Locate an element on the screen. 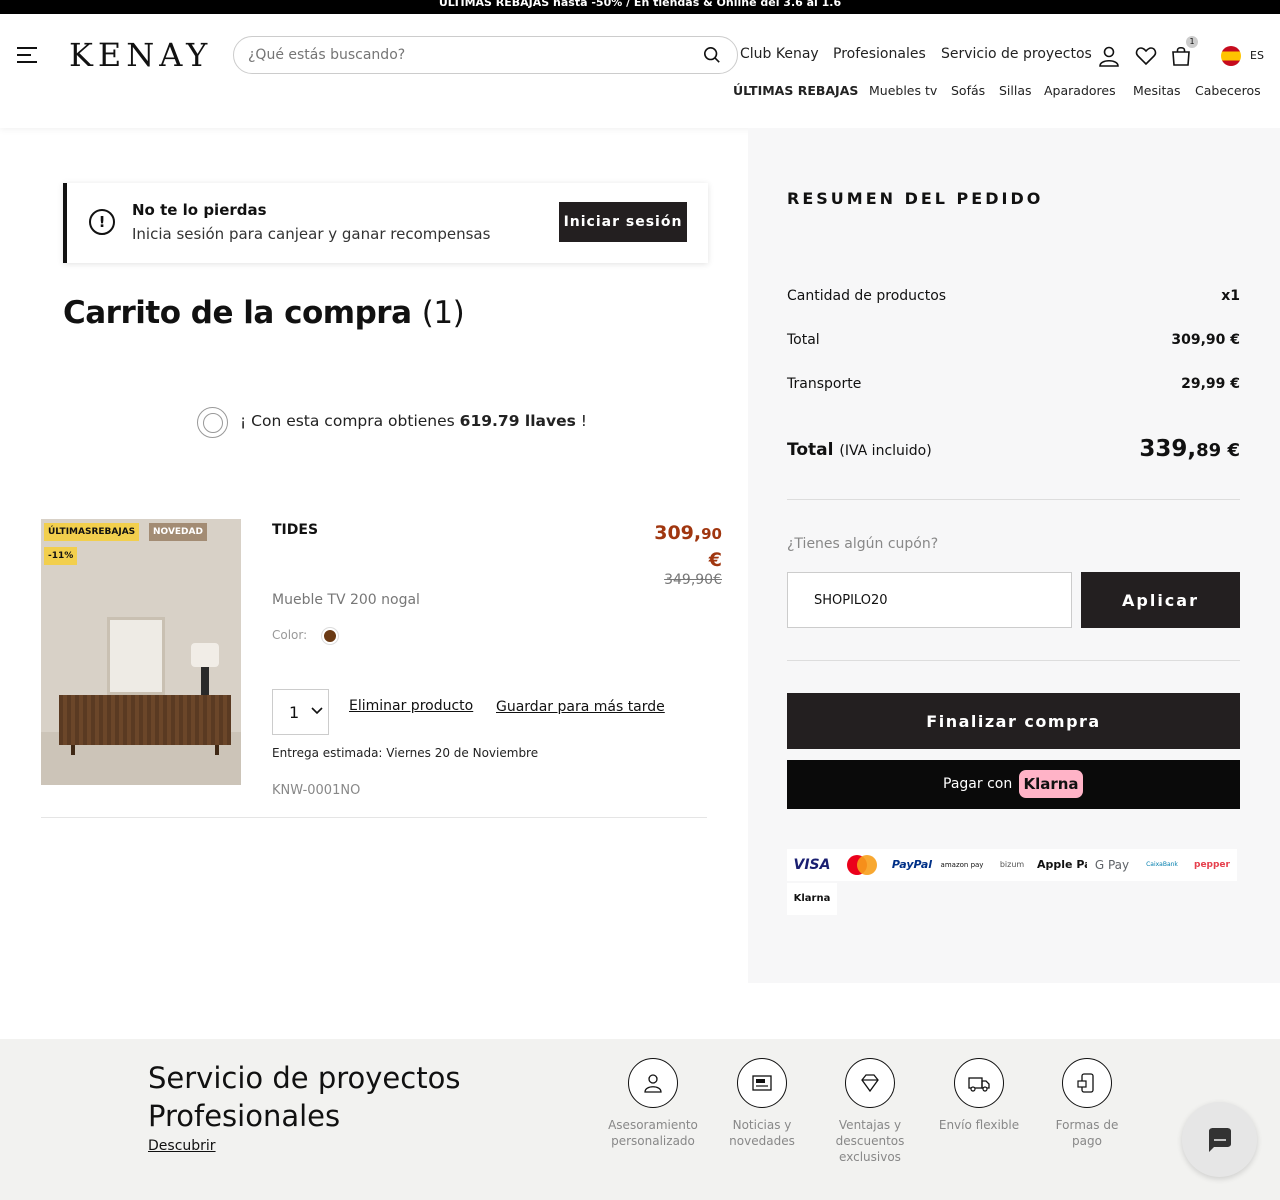  grand-int: 339, is located at coordinates (1168, 449).